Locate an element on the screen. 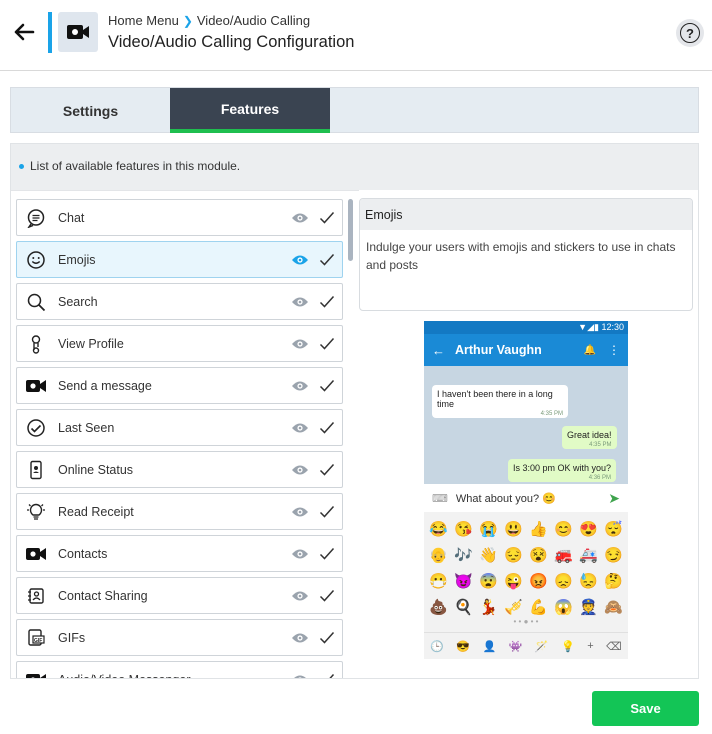 The width and height of the screenshot is (712, 734). feature-item: View Profile is located at coordinates (179, 343).